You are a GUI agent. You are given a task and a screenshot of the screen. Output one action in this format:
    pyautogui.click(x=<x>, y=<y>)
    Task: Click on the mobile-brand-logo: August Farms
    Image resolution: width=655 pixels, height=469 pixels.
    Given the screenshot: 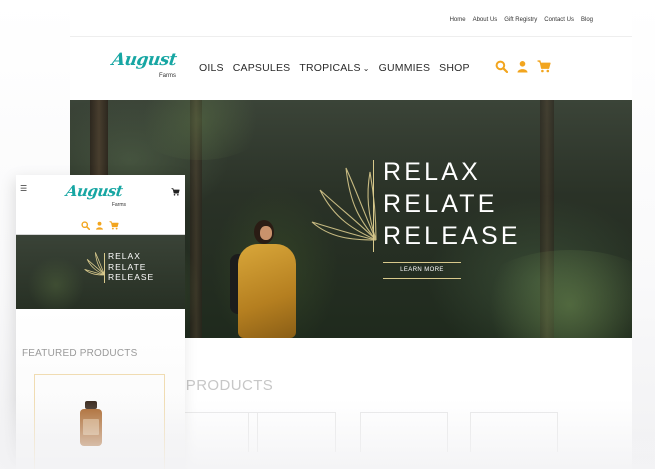 What is the action you would take?
    pyautogui.click(x=100, y=196)
    